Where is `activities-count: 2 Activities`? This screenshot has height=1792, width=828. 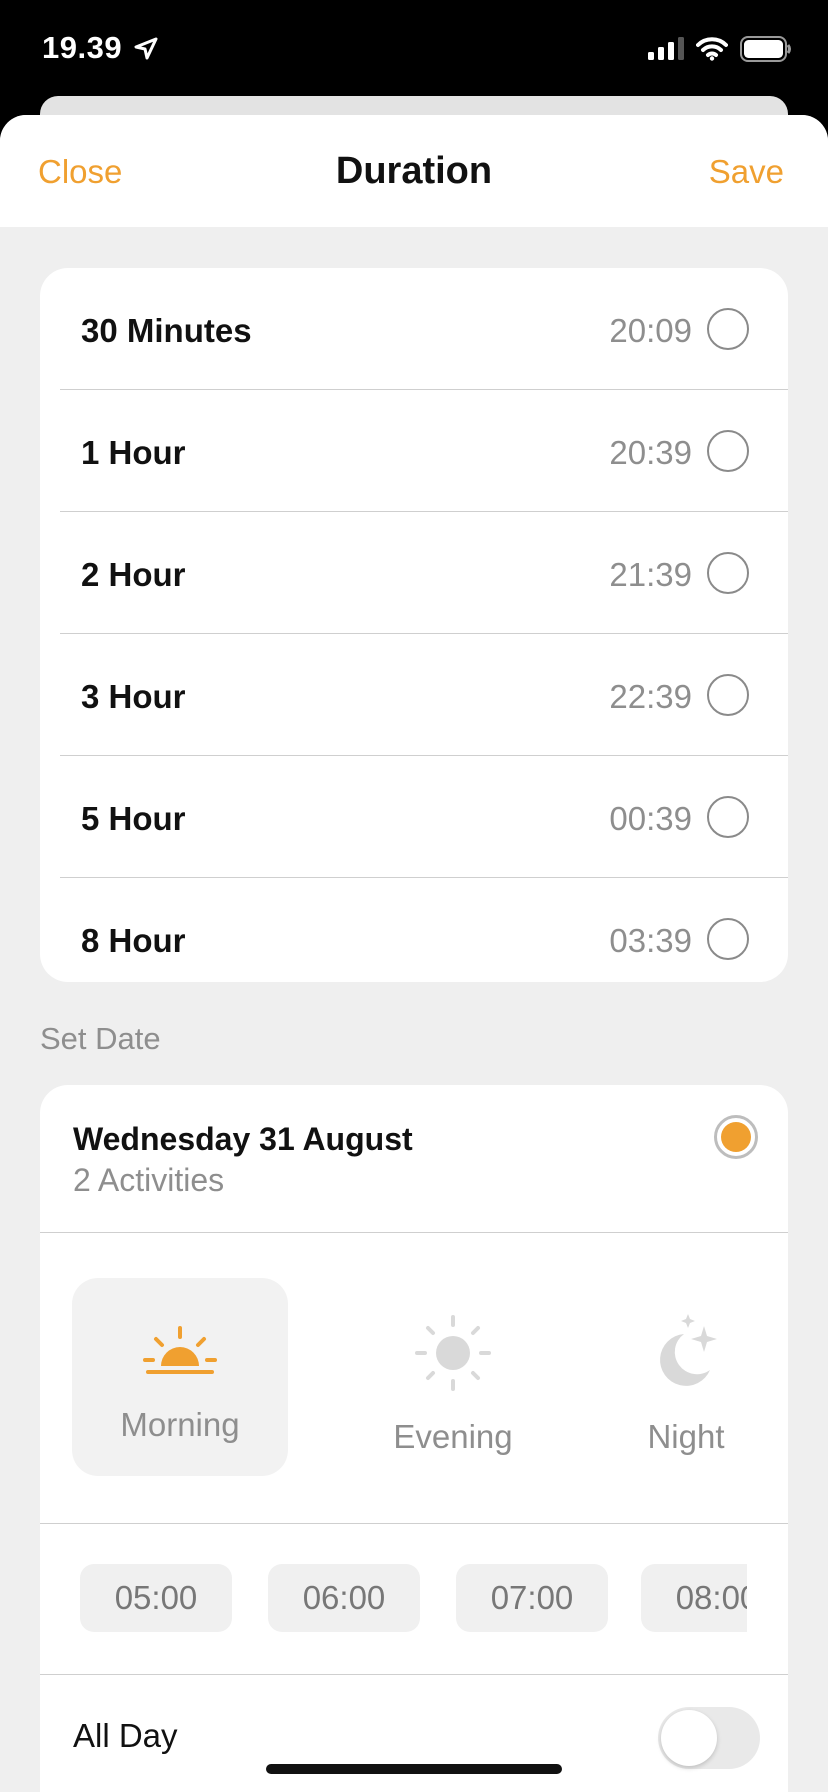
activities-count: 2 Activities is located at coordinates (149, 1180).